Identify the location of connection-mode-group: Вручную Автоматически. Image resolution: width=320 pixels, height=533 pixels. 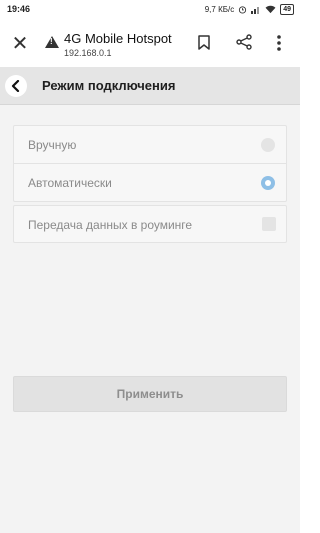
(150, 163).